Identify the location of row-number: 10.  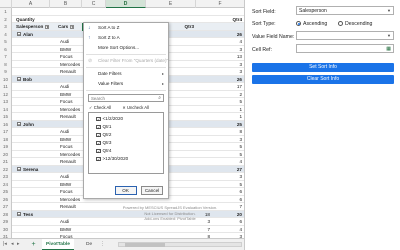
(6, 79).